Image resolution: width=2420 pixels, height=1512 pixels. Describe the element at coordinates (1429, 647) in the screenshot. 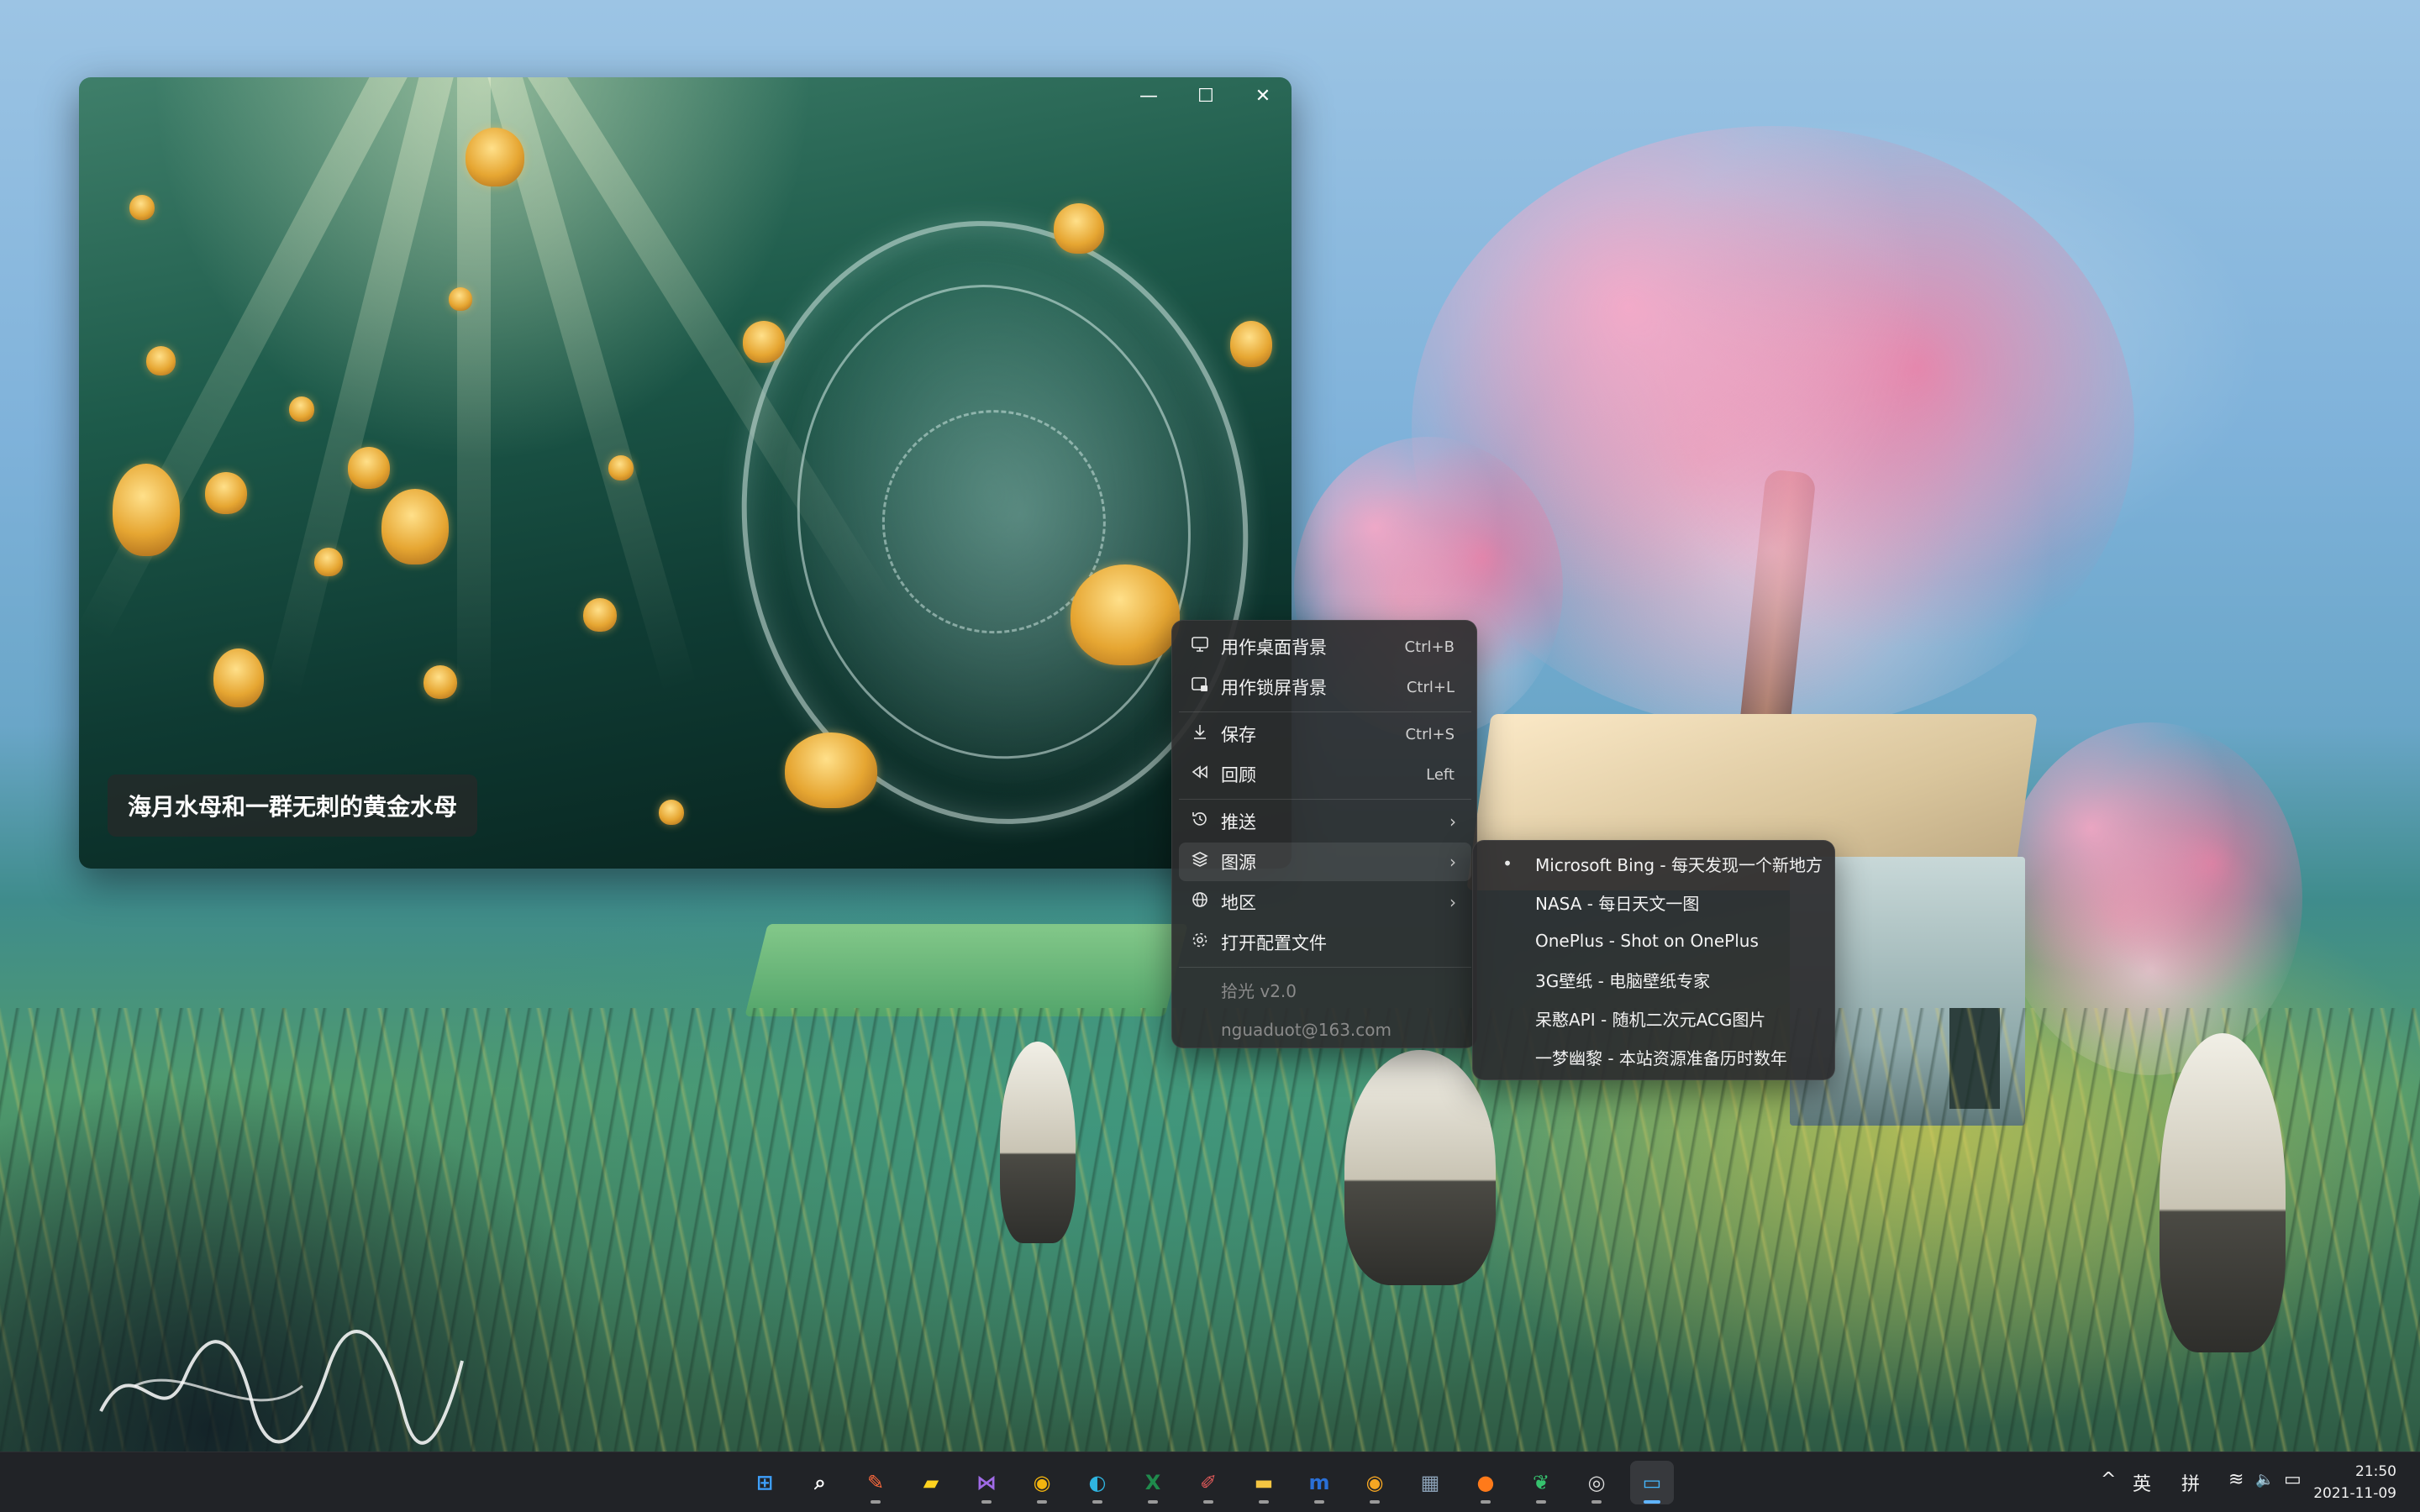

I see `menu-item-shortcut: Ctrl+B` at that location.